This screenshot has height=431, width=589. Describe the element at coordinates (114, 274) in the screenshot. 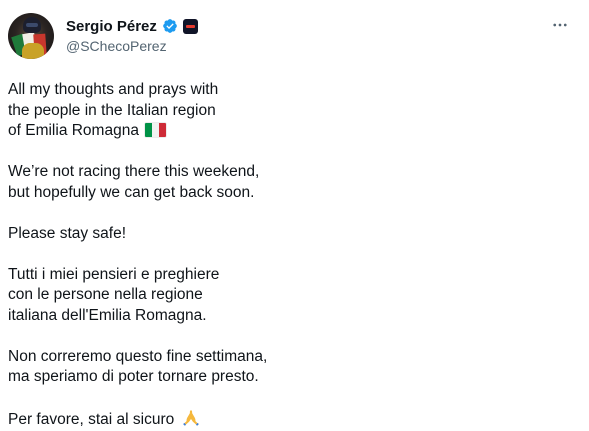

I see `tweet-line: Tutti i miei pensieri e preghiere` at that location.